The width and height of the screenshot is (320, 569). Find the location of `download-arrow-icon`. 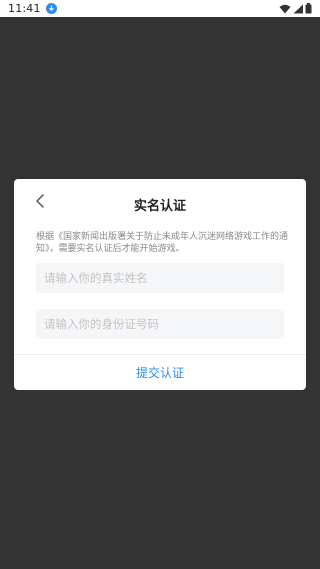

download-arrow-icon is located at coordinates (51, 8).